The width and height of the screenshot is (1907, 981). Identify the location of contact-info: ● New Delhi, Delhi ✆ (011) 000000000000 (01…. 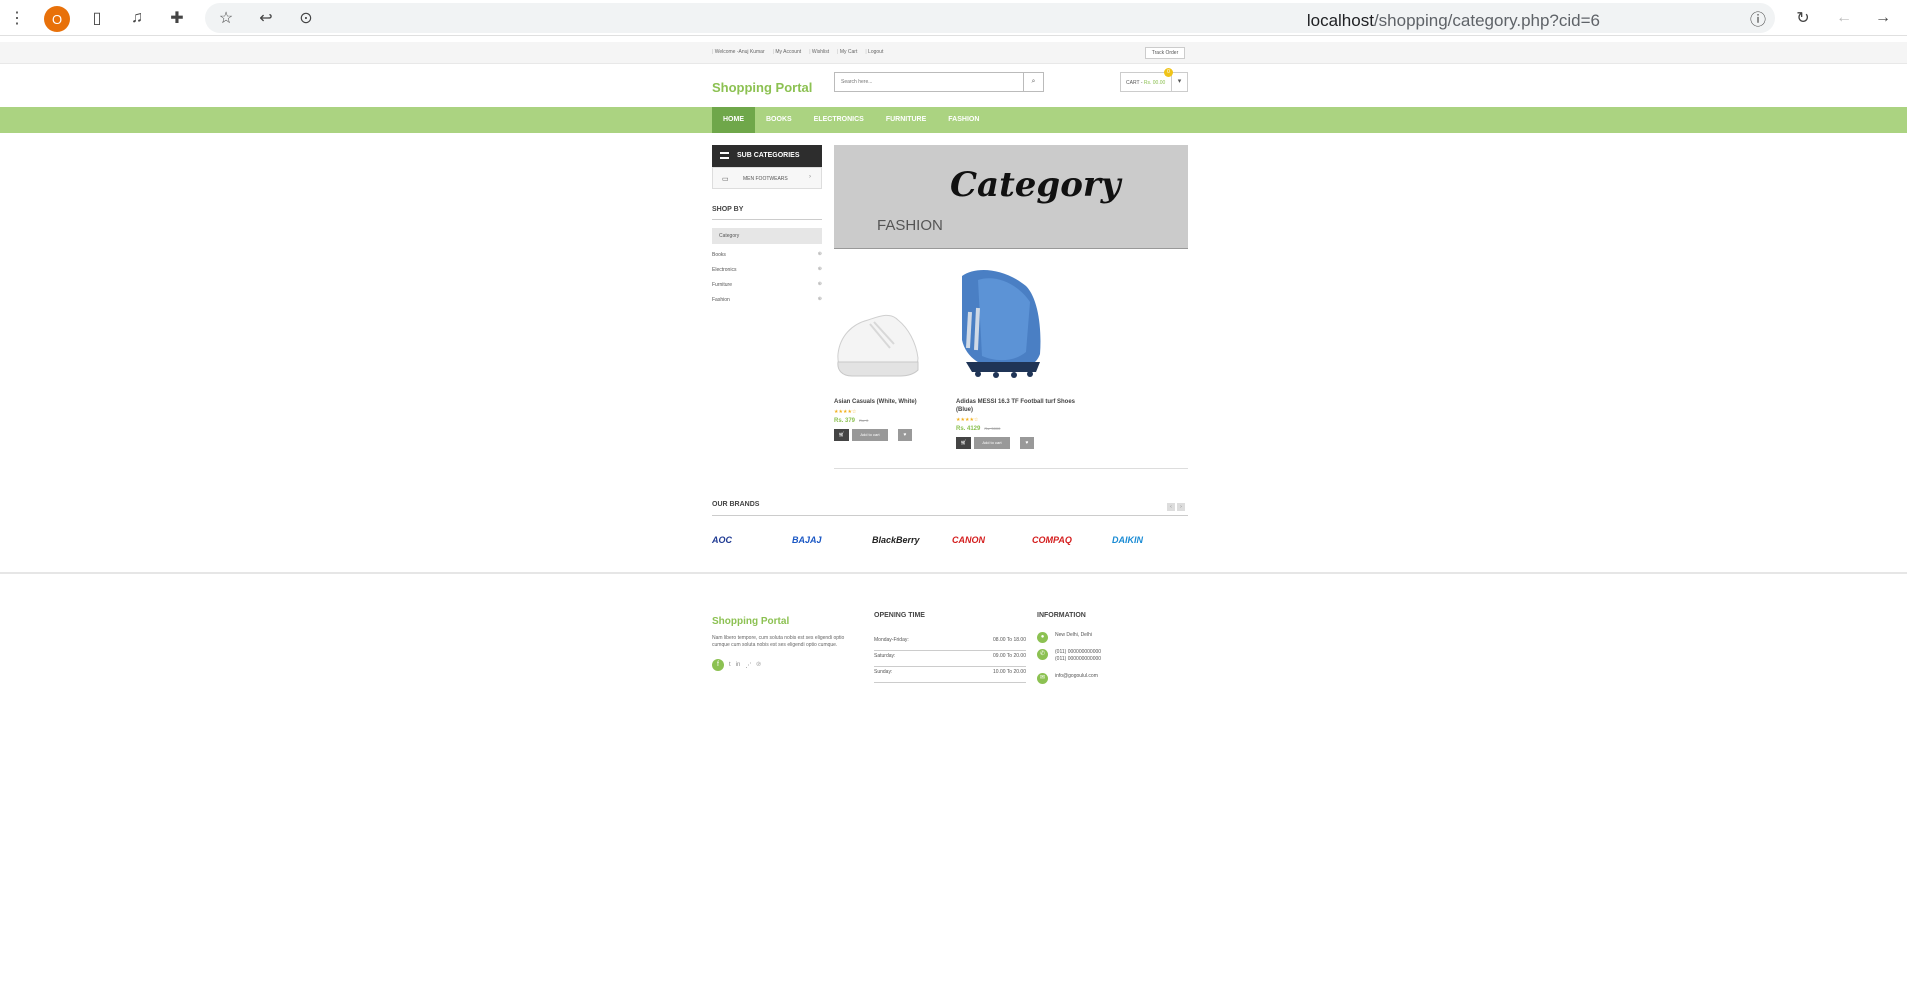
(1069, 660).